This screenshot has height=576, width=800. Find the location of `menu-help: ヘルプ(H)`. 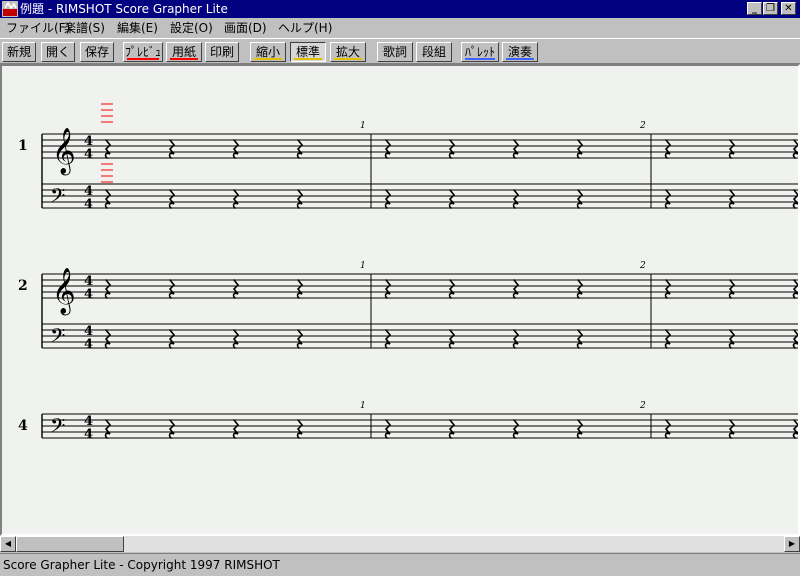

menu-help: ヘルプ(H) is located at coordinates (305, 28).